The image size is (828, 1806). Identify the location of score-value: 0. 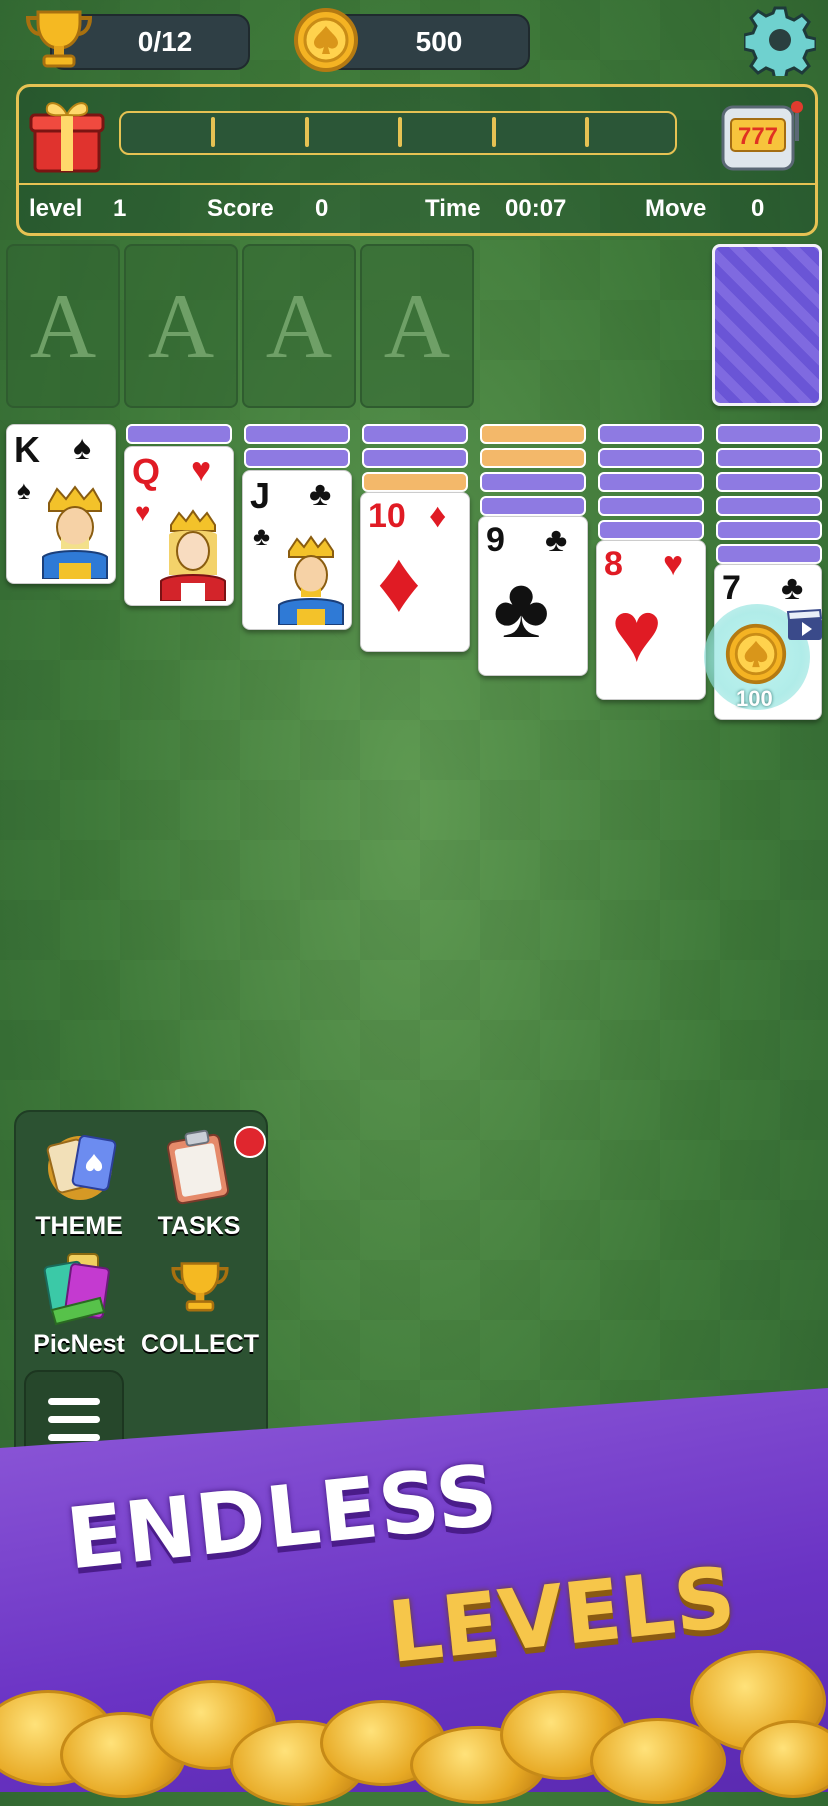
(322, 208).